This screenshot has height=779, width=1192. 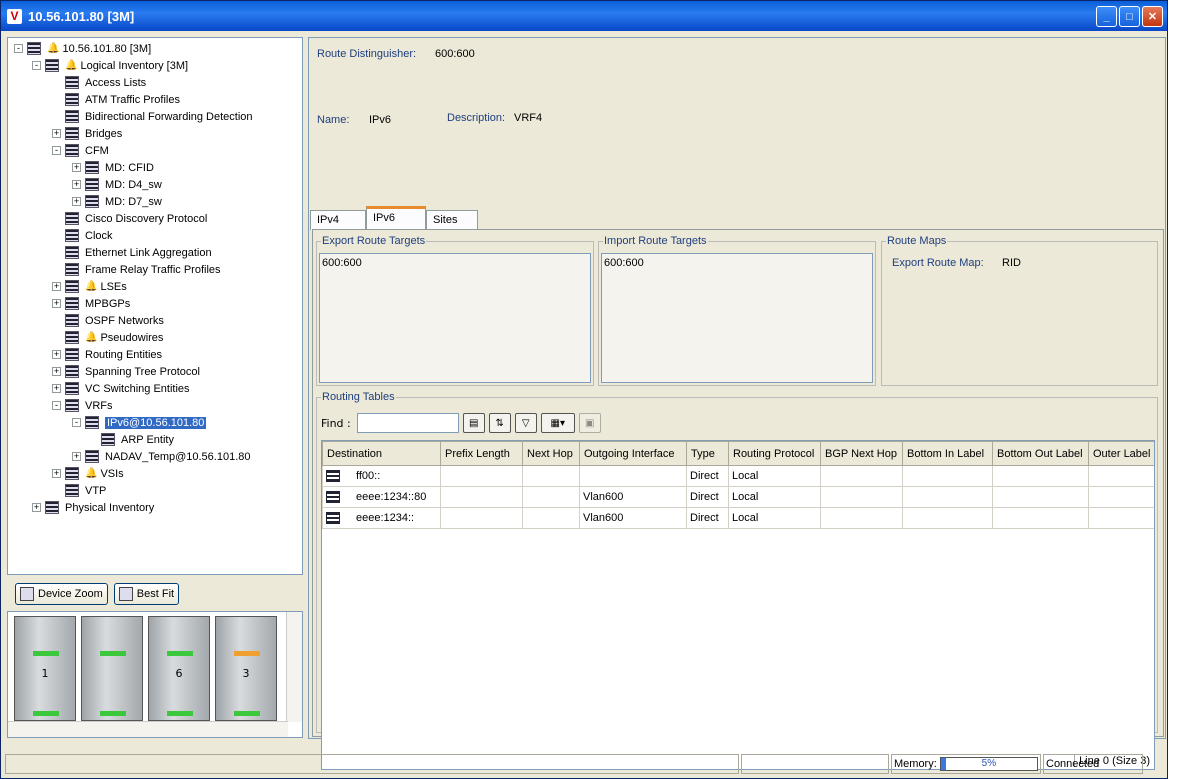 I want to click on tree-item: + NADAV_Temp@10.56.101.80, so click(x=161, y=456).